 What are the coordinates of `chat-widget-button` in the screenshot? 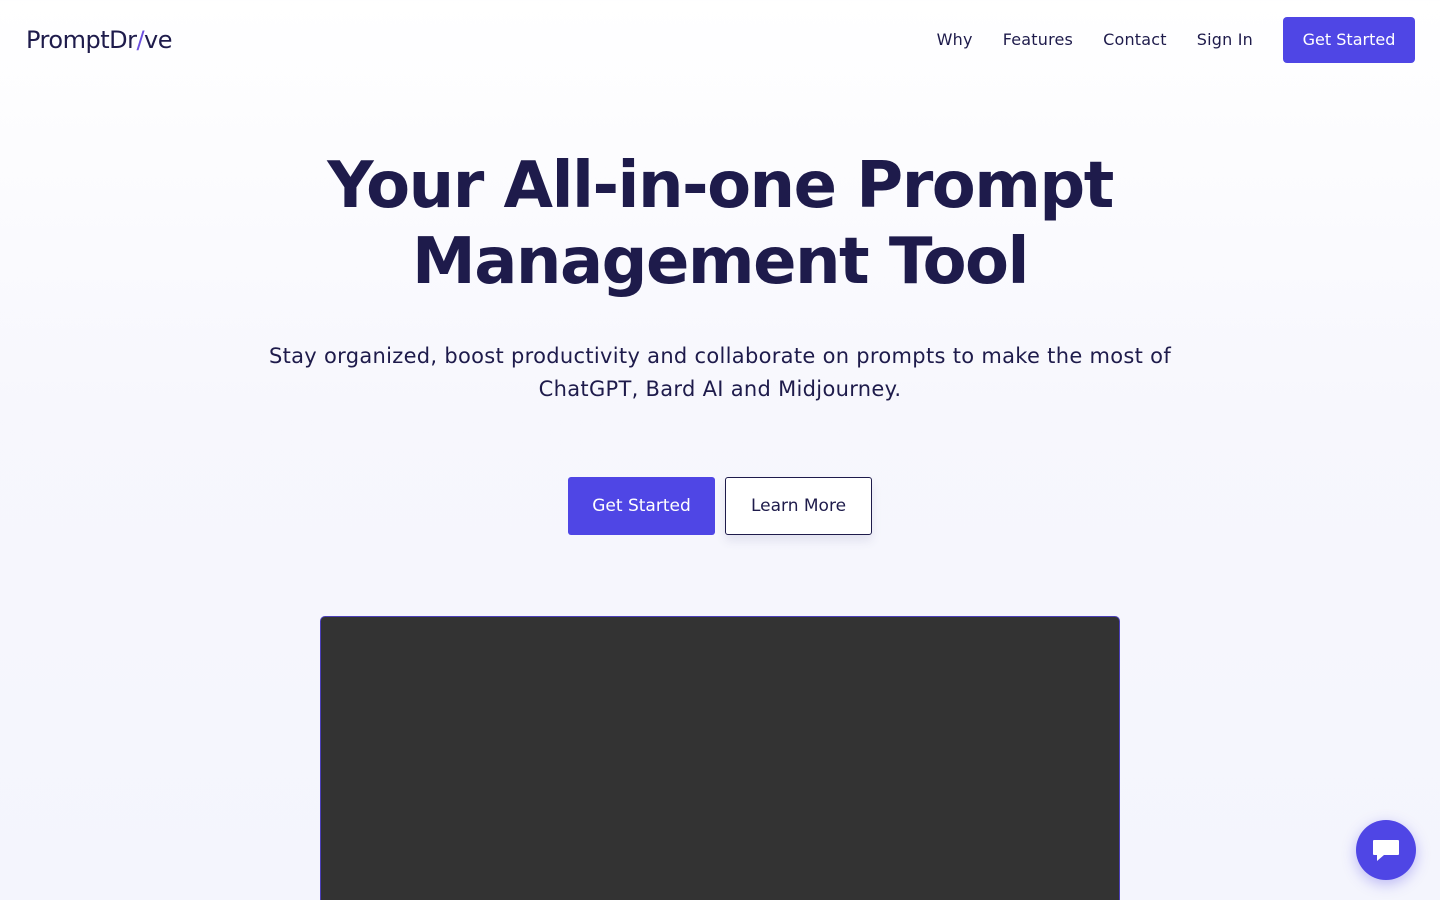 It's located at (1386, 850).